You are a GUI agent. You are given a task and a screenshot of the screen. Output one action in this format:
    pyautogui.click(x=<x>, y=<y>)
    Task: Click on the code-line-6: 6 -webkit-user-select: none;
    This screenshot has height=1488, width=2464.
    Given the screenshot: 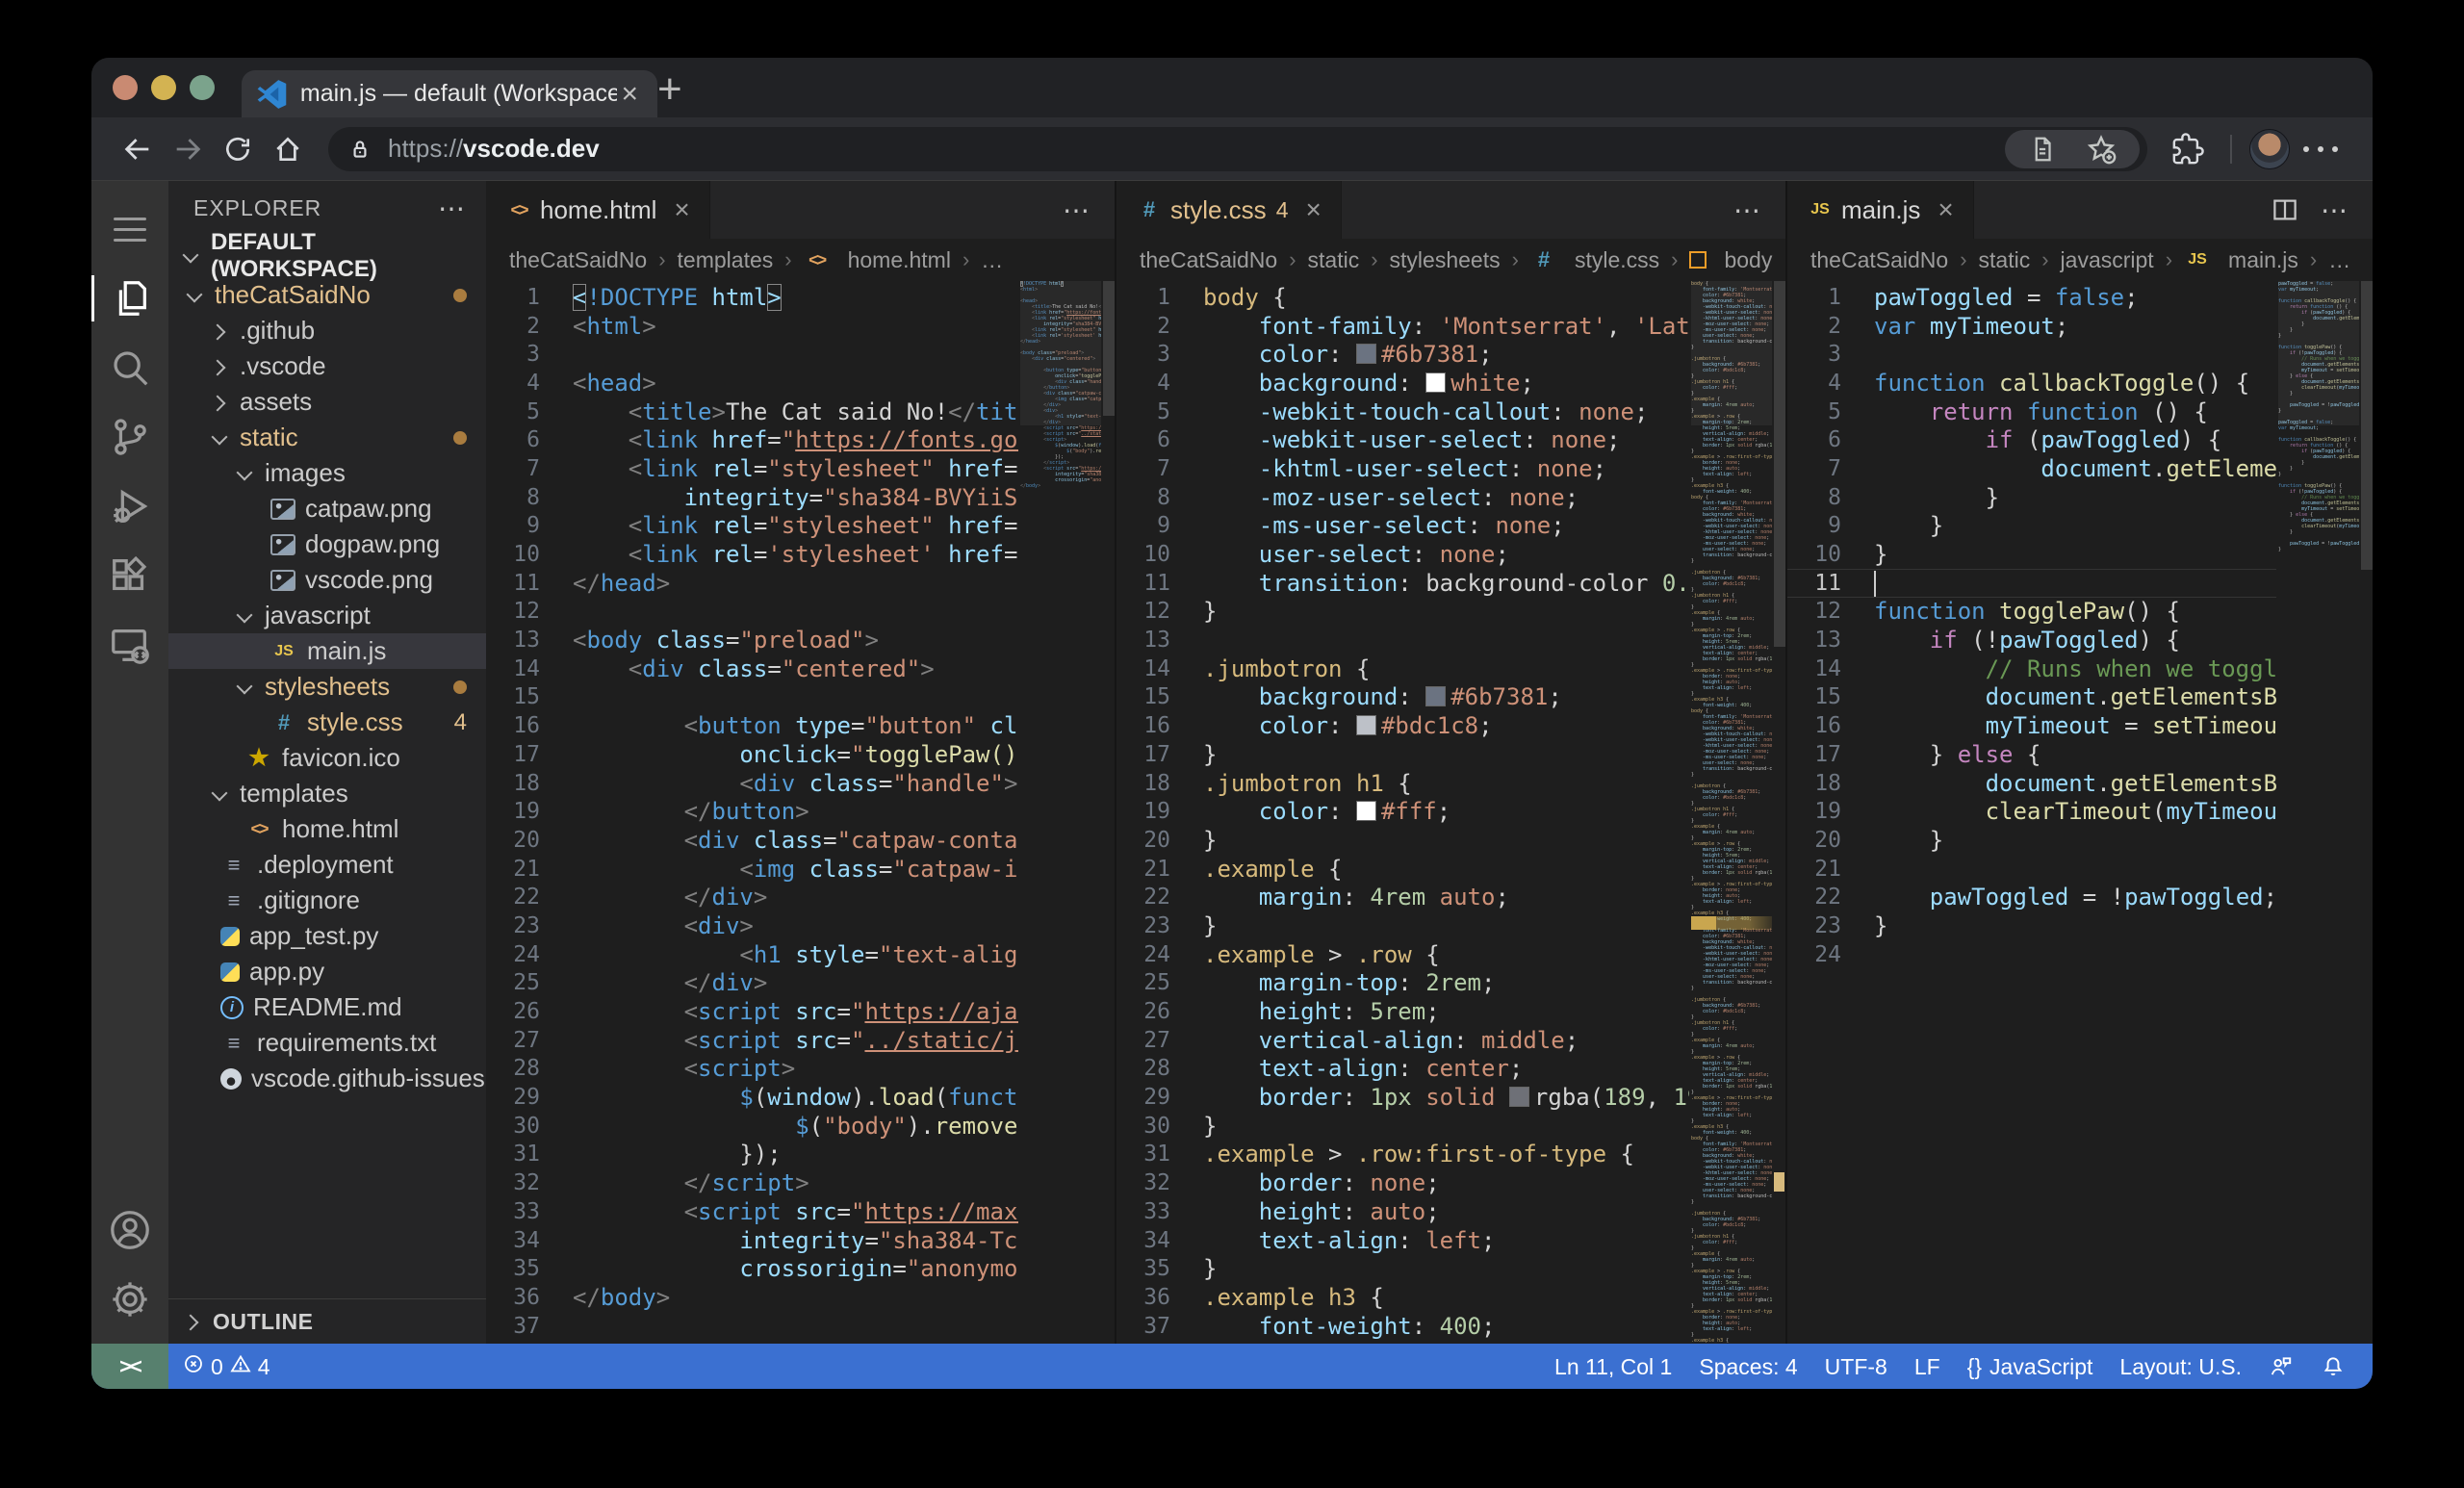 What is the action you would take?
    pyautogui.click(x=1402, y=440)
    